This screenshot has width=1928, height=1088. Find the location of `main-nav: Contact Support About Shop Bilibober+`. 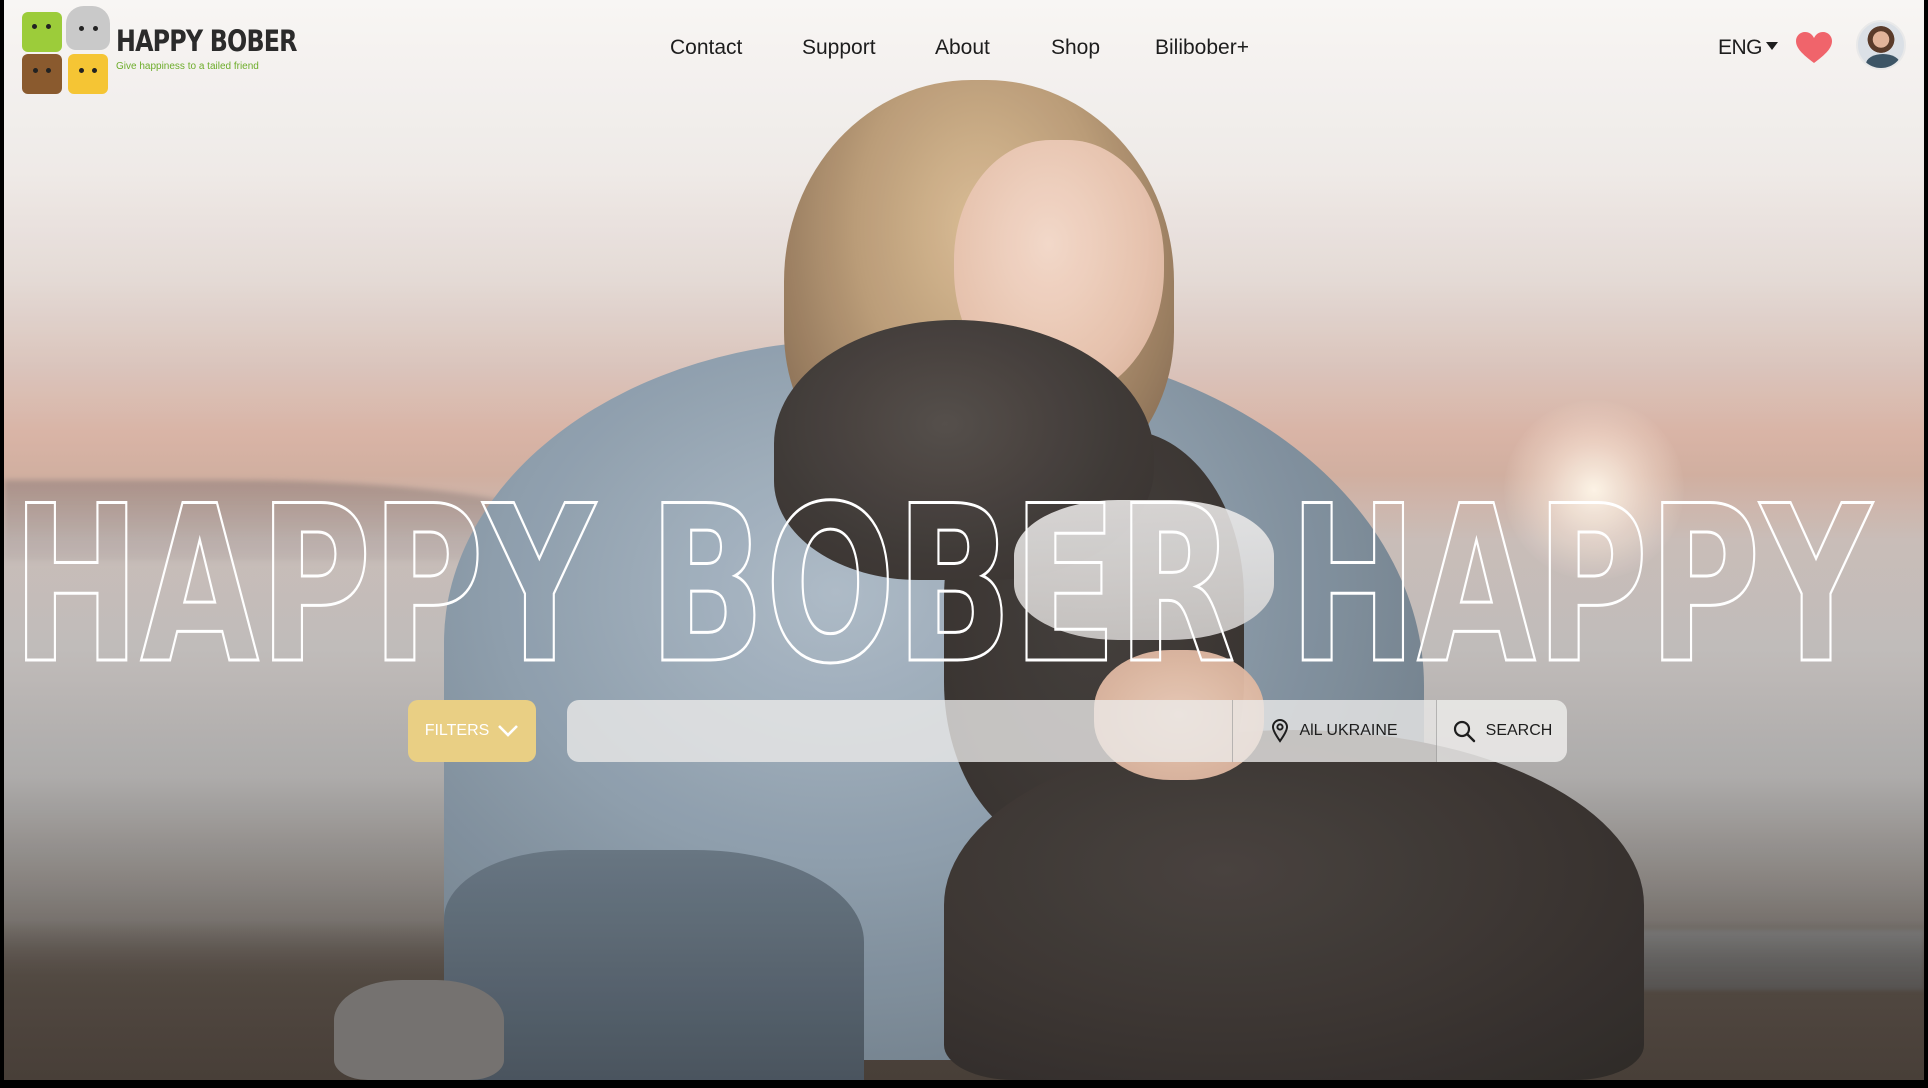

main-nav: Contact Support About Shop Bilibober+ is located at coordinates (964, 51).